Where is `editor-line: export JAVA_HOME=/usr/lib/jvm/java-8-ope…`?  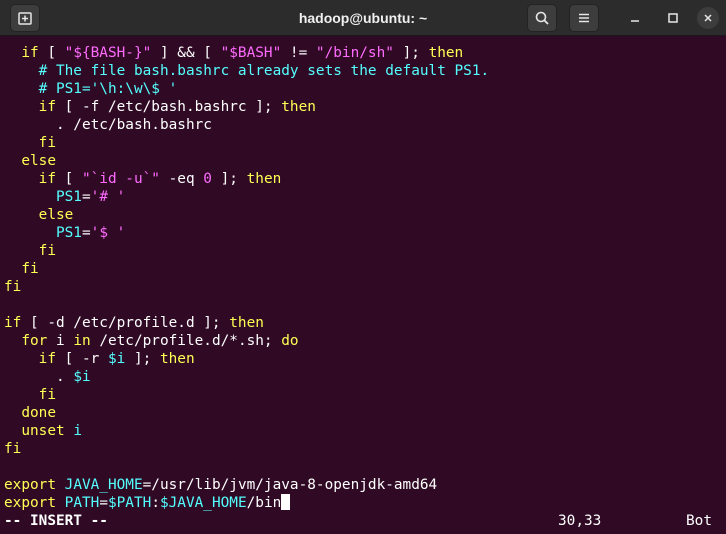
editor-line: export JAVA_HOME=/usr/lib/jvm/java-8-ope… is located at coordinates (221, 485).